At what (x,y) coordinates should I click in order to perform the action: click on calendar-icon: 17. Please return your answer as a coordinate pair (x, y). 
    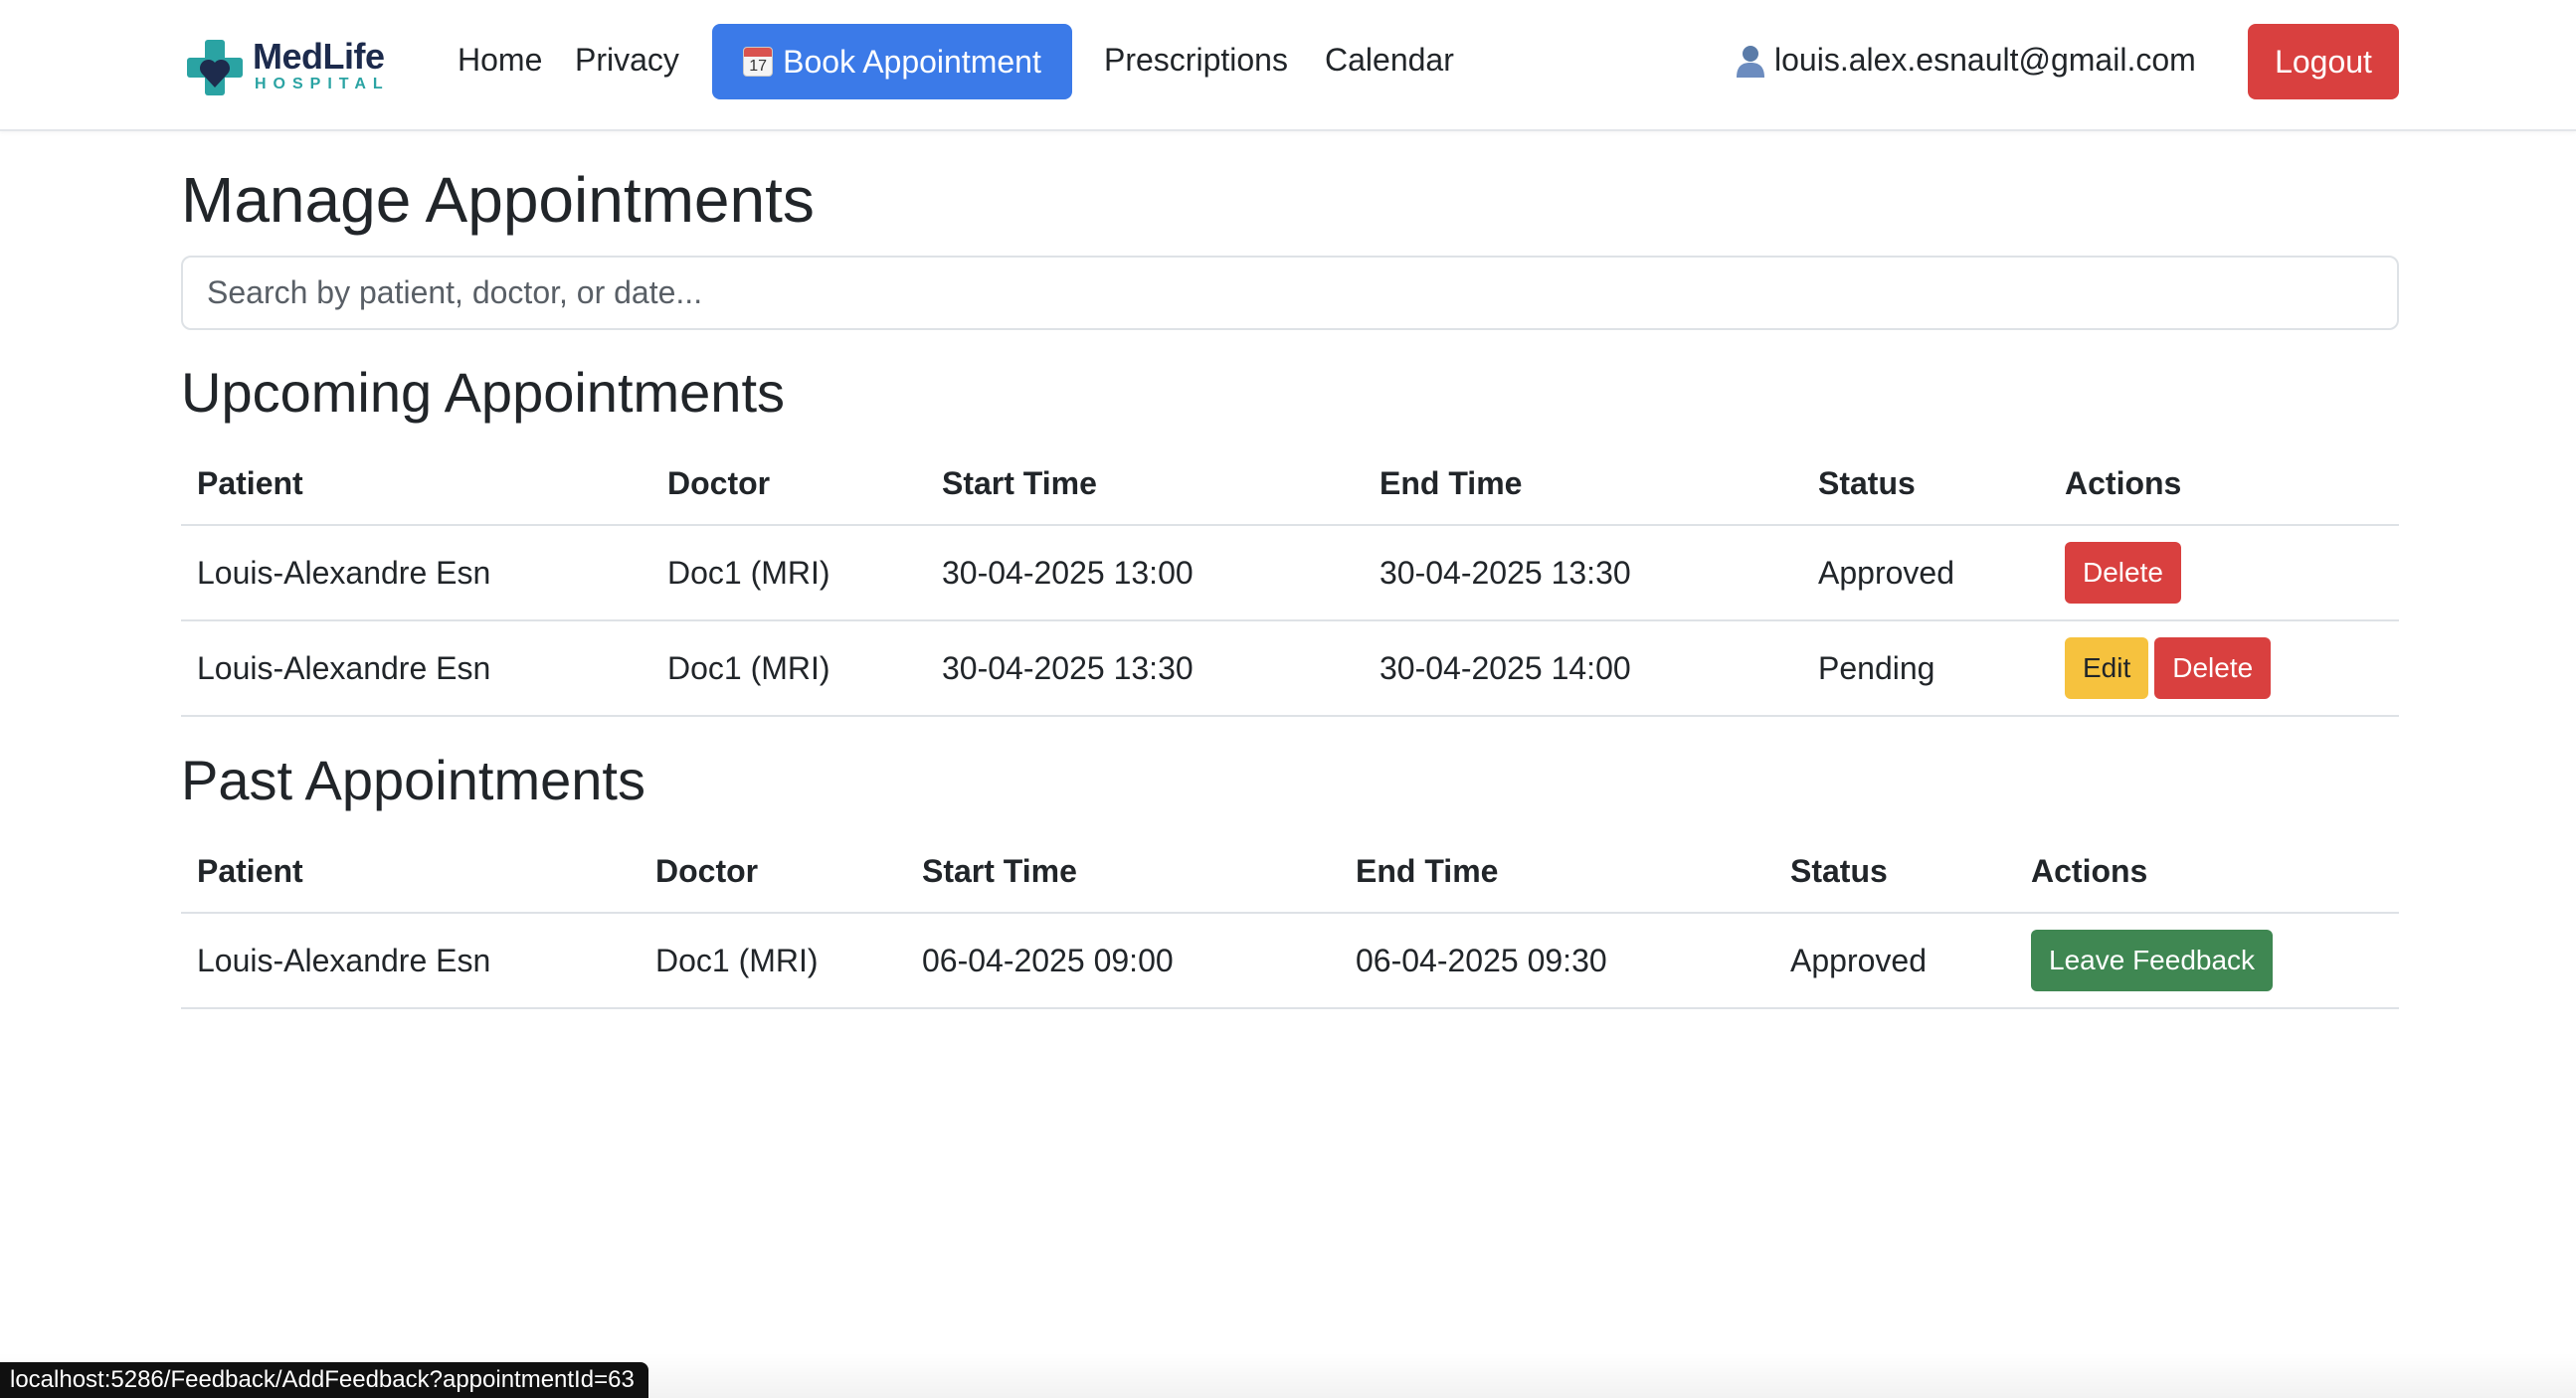
    Looking at the image, I should click on (758, 62).